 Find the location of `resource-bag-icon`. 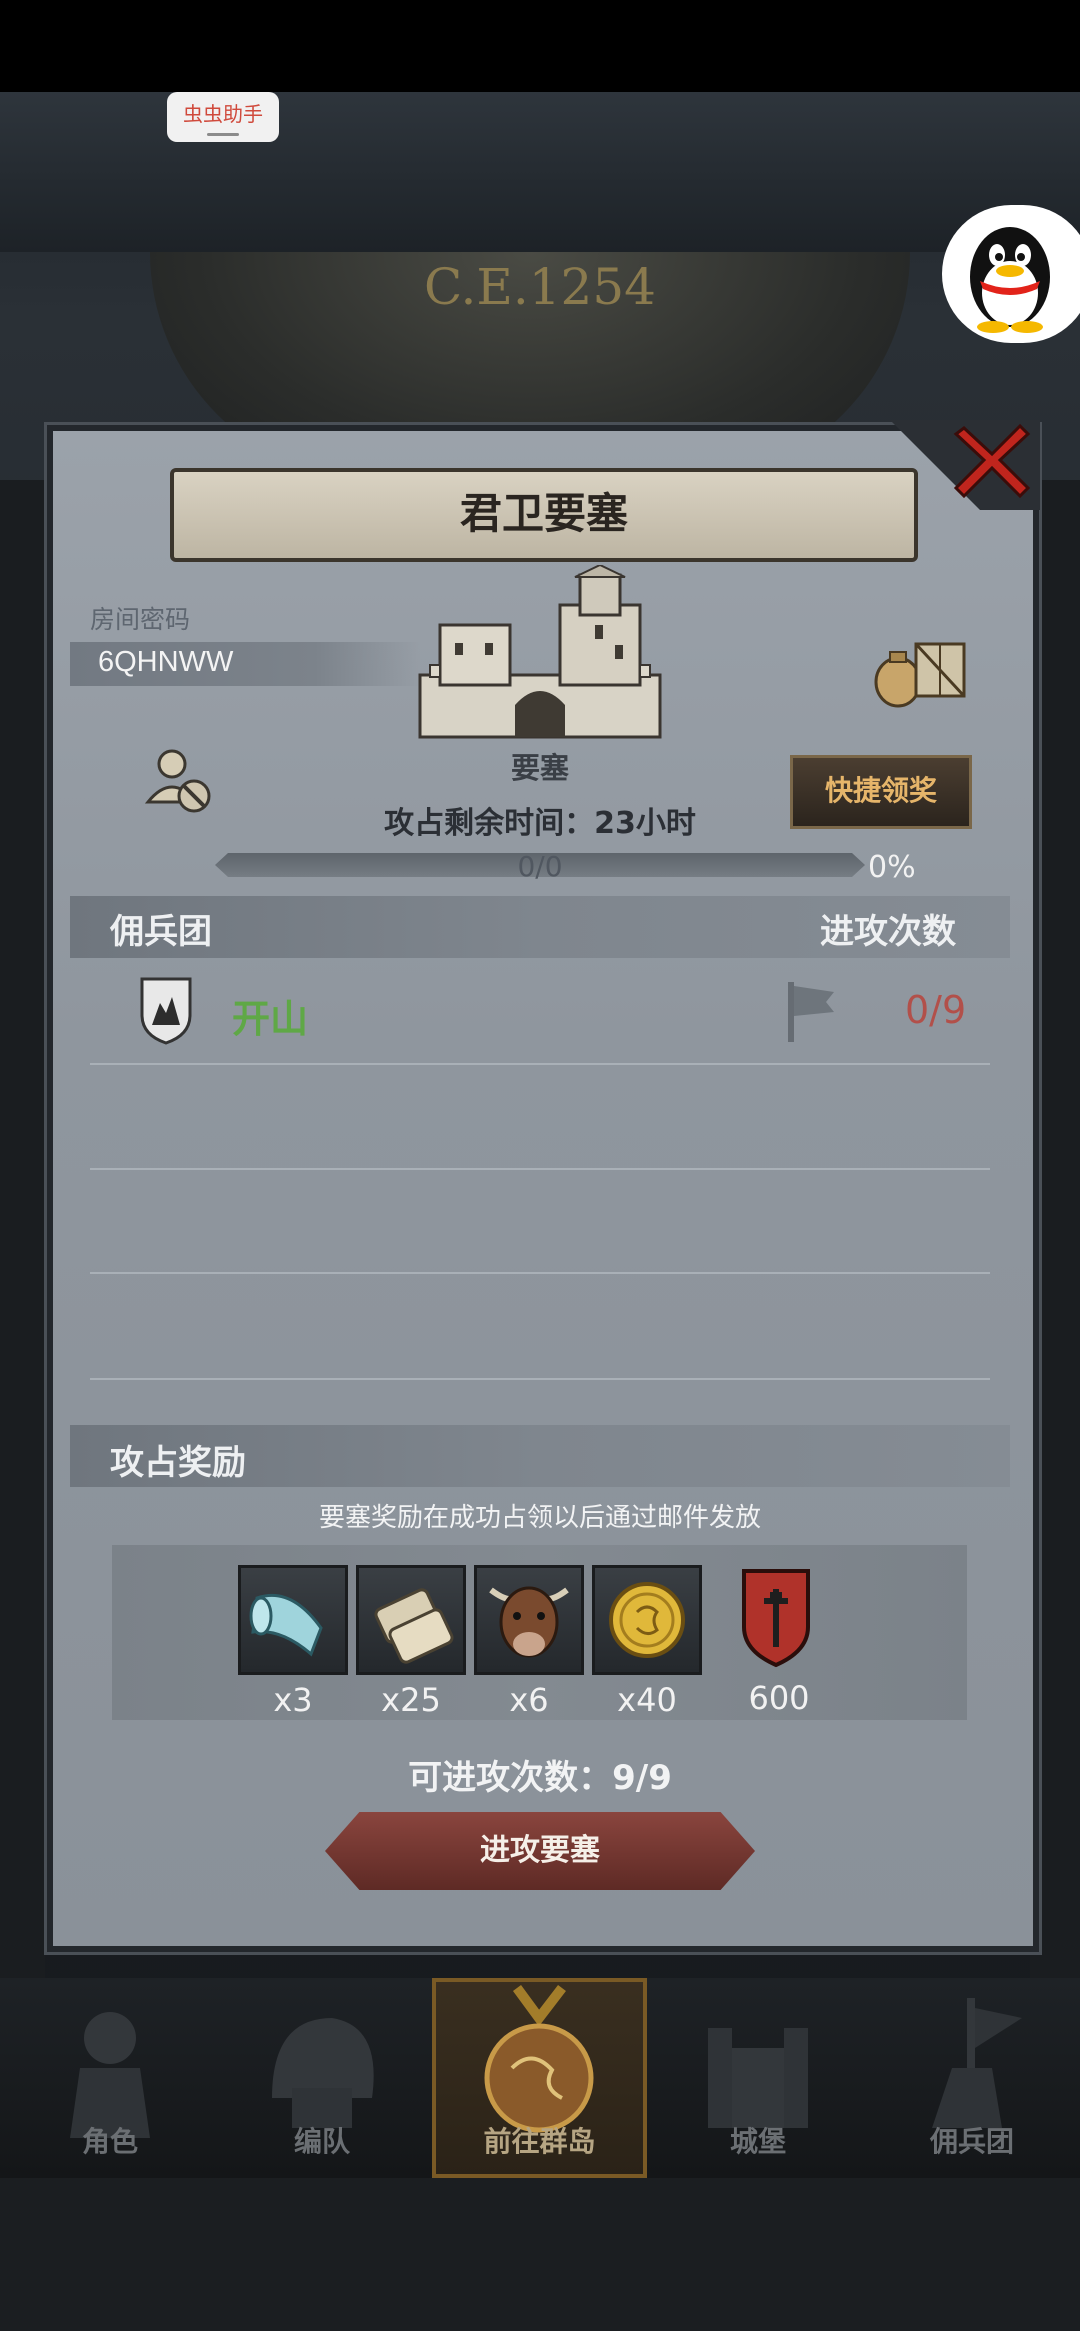

resource-bag-icon is located at coordinates (920, 670).